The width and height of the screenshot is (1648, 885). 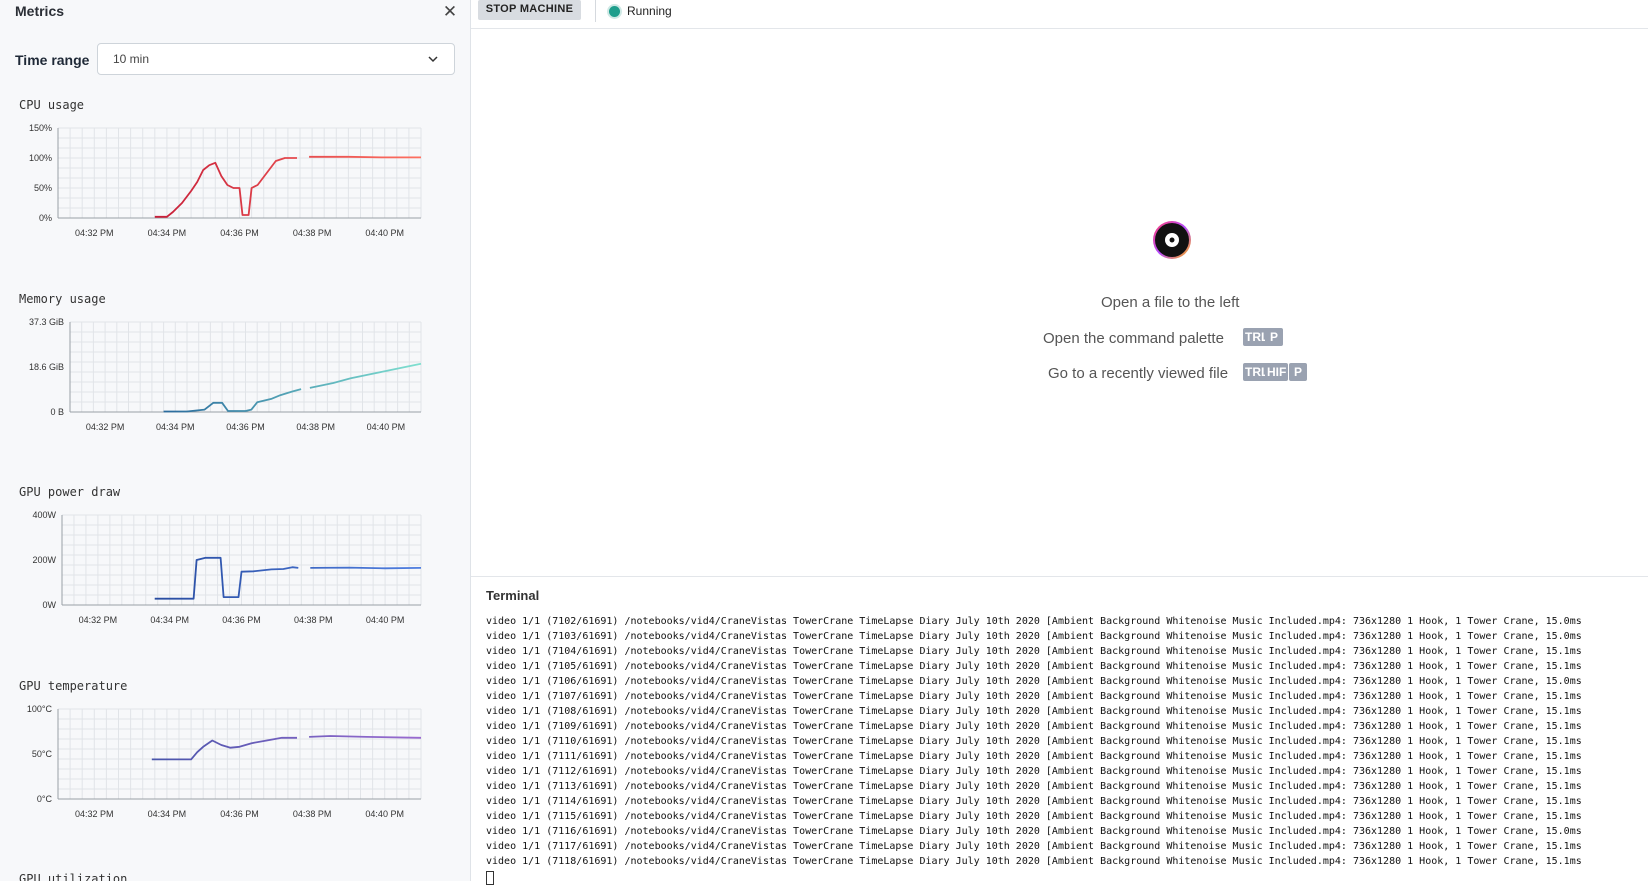 I want to click on terminal-title: Terminal, so click(x=513, y=595).